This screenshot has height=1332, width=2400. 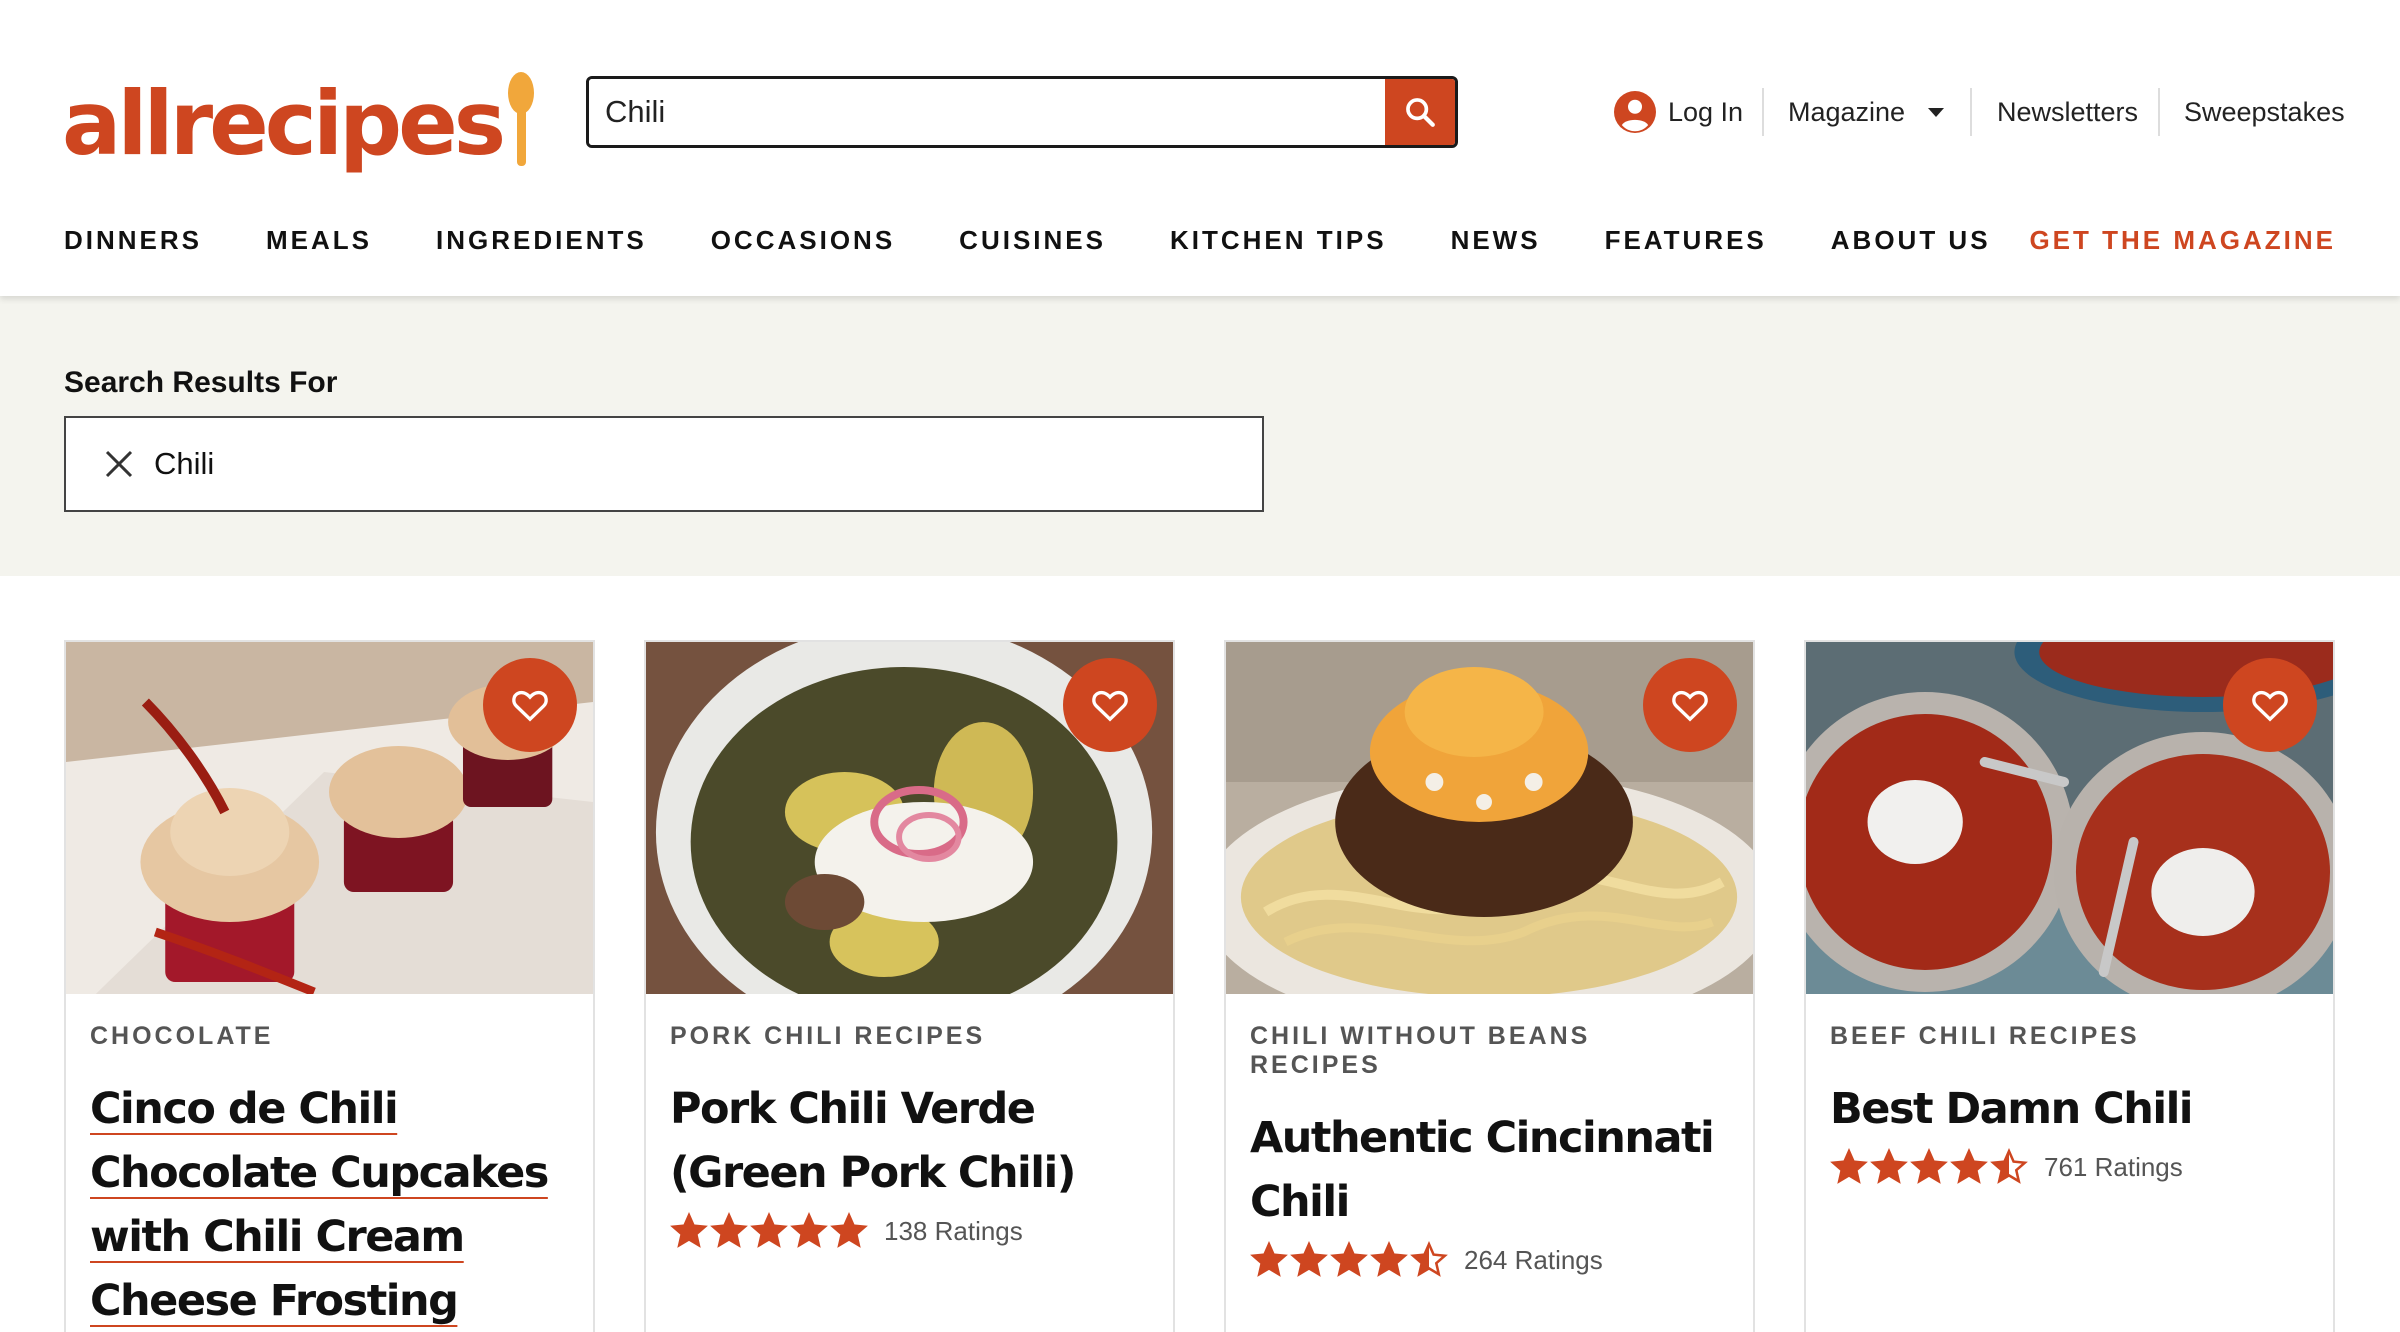 I want to click on star-rating: 264 Ratings, so click(x=1489, y=1260).